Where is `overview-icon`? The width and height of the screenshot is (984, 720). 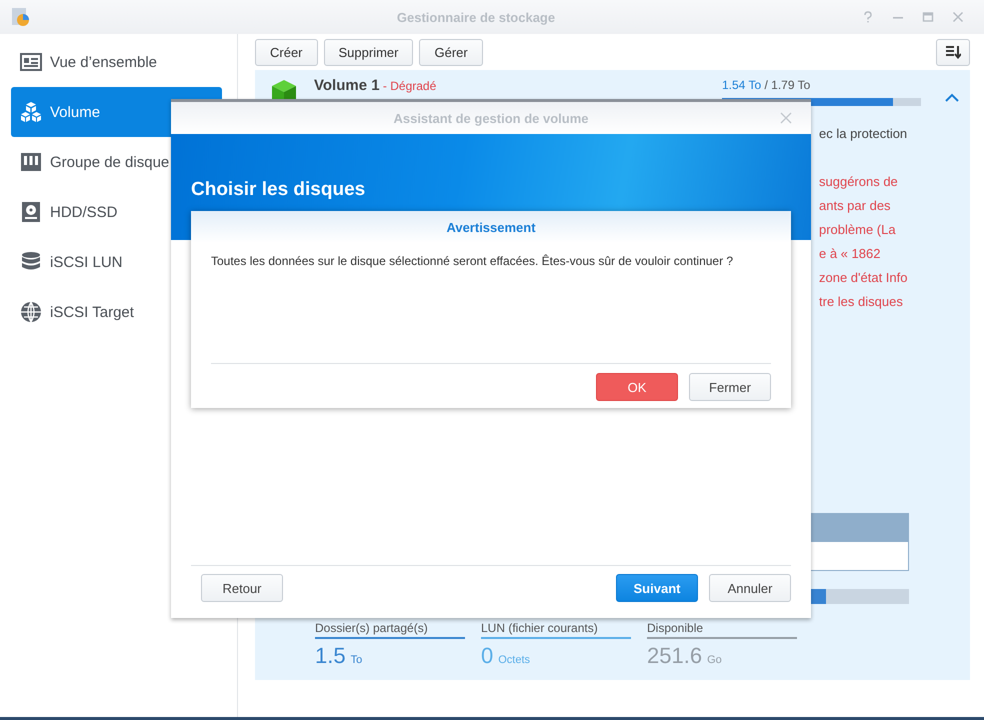
overview-icon is located at coordinates (31, 62).